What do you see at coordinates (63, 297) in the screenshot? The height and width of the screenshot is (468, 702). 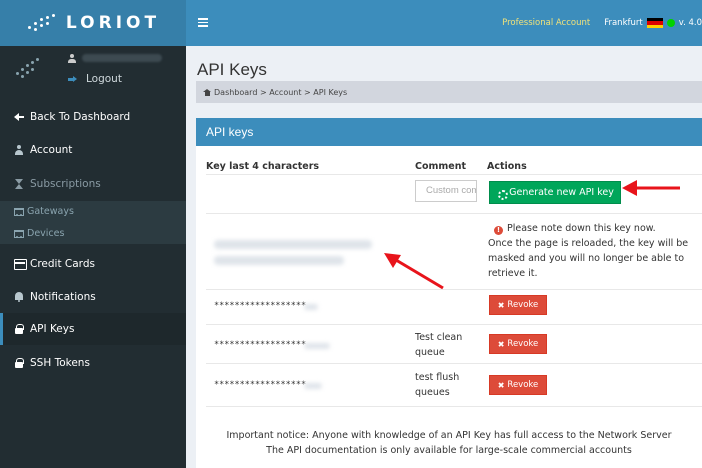 I see `sidebar-item-label: Notifications` at bounding box center [63, 297].